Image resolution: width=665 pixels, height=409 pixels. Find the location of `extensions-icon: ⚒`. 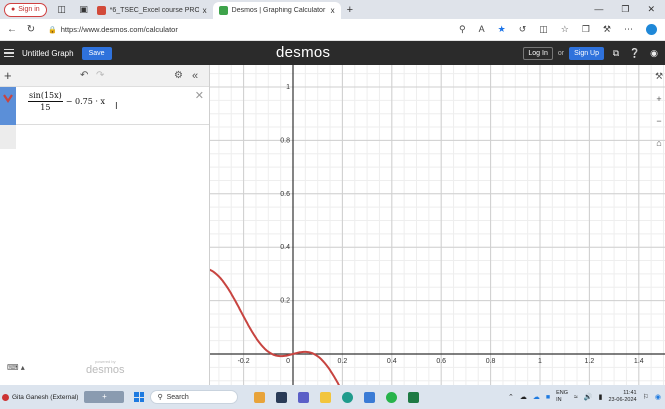

extensions-icon: ⚒ is located at coordinates (607, 29).